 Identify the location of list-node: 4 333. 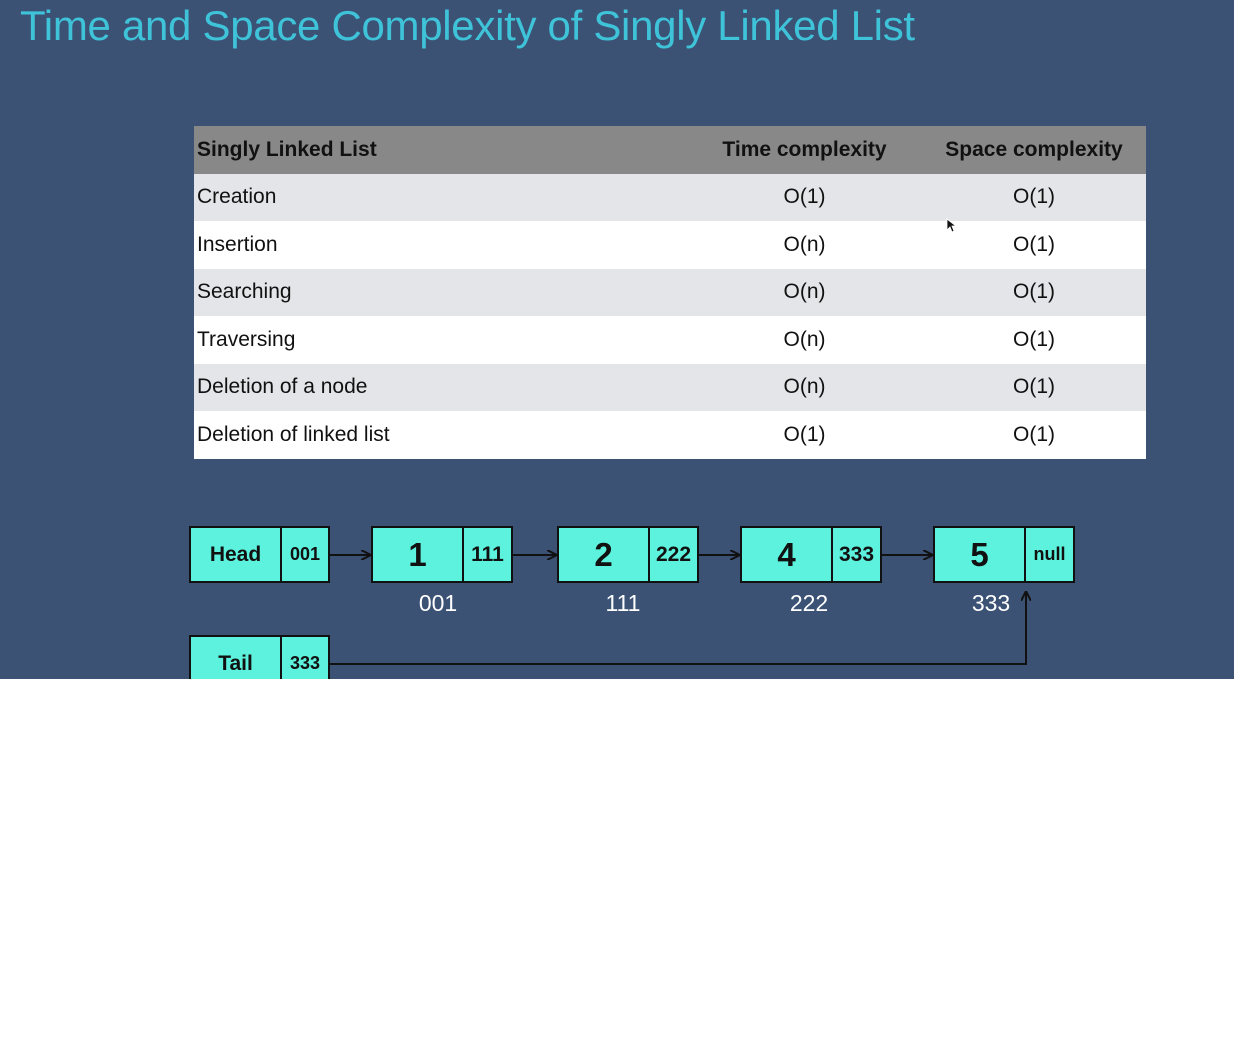
(811, 554).